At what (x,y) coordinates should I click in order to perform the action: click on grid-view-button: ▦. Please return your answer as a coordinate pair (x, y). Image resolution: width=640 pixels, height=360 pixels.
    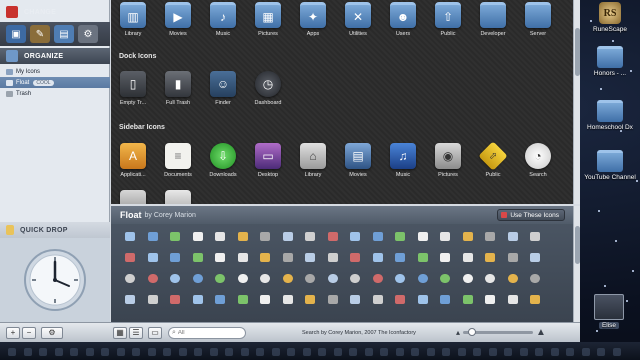
    Looking at the image, I should click on (120, 332).